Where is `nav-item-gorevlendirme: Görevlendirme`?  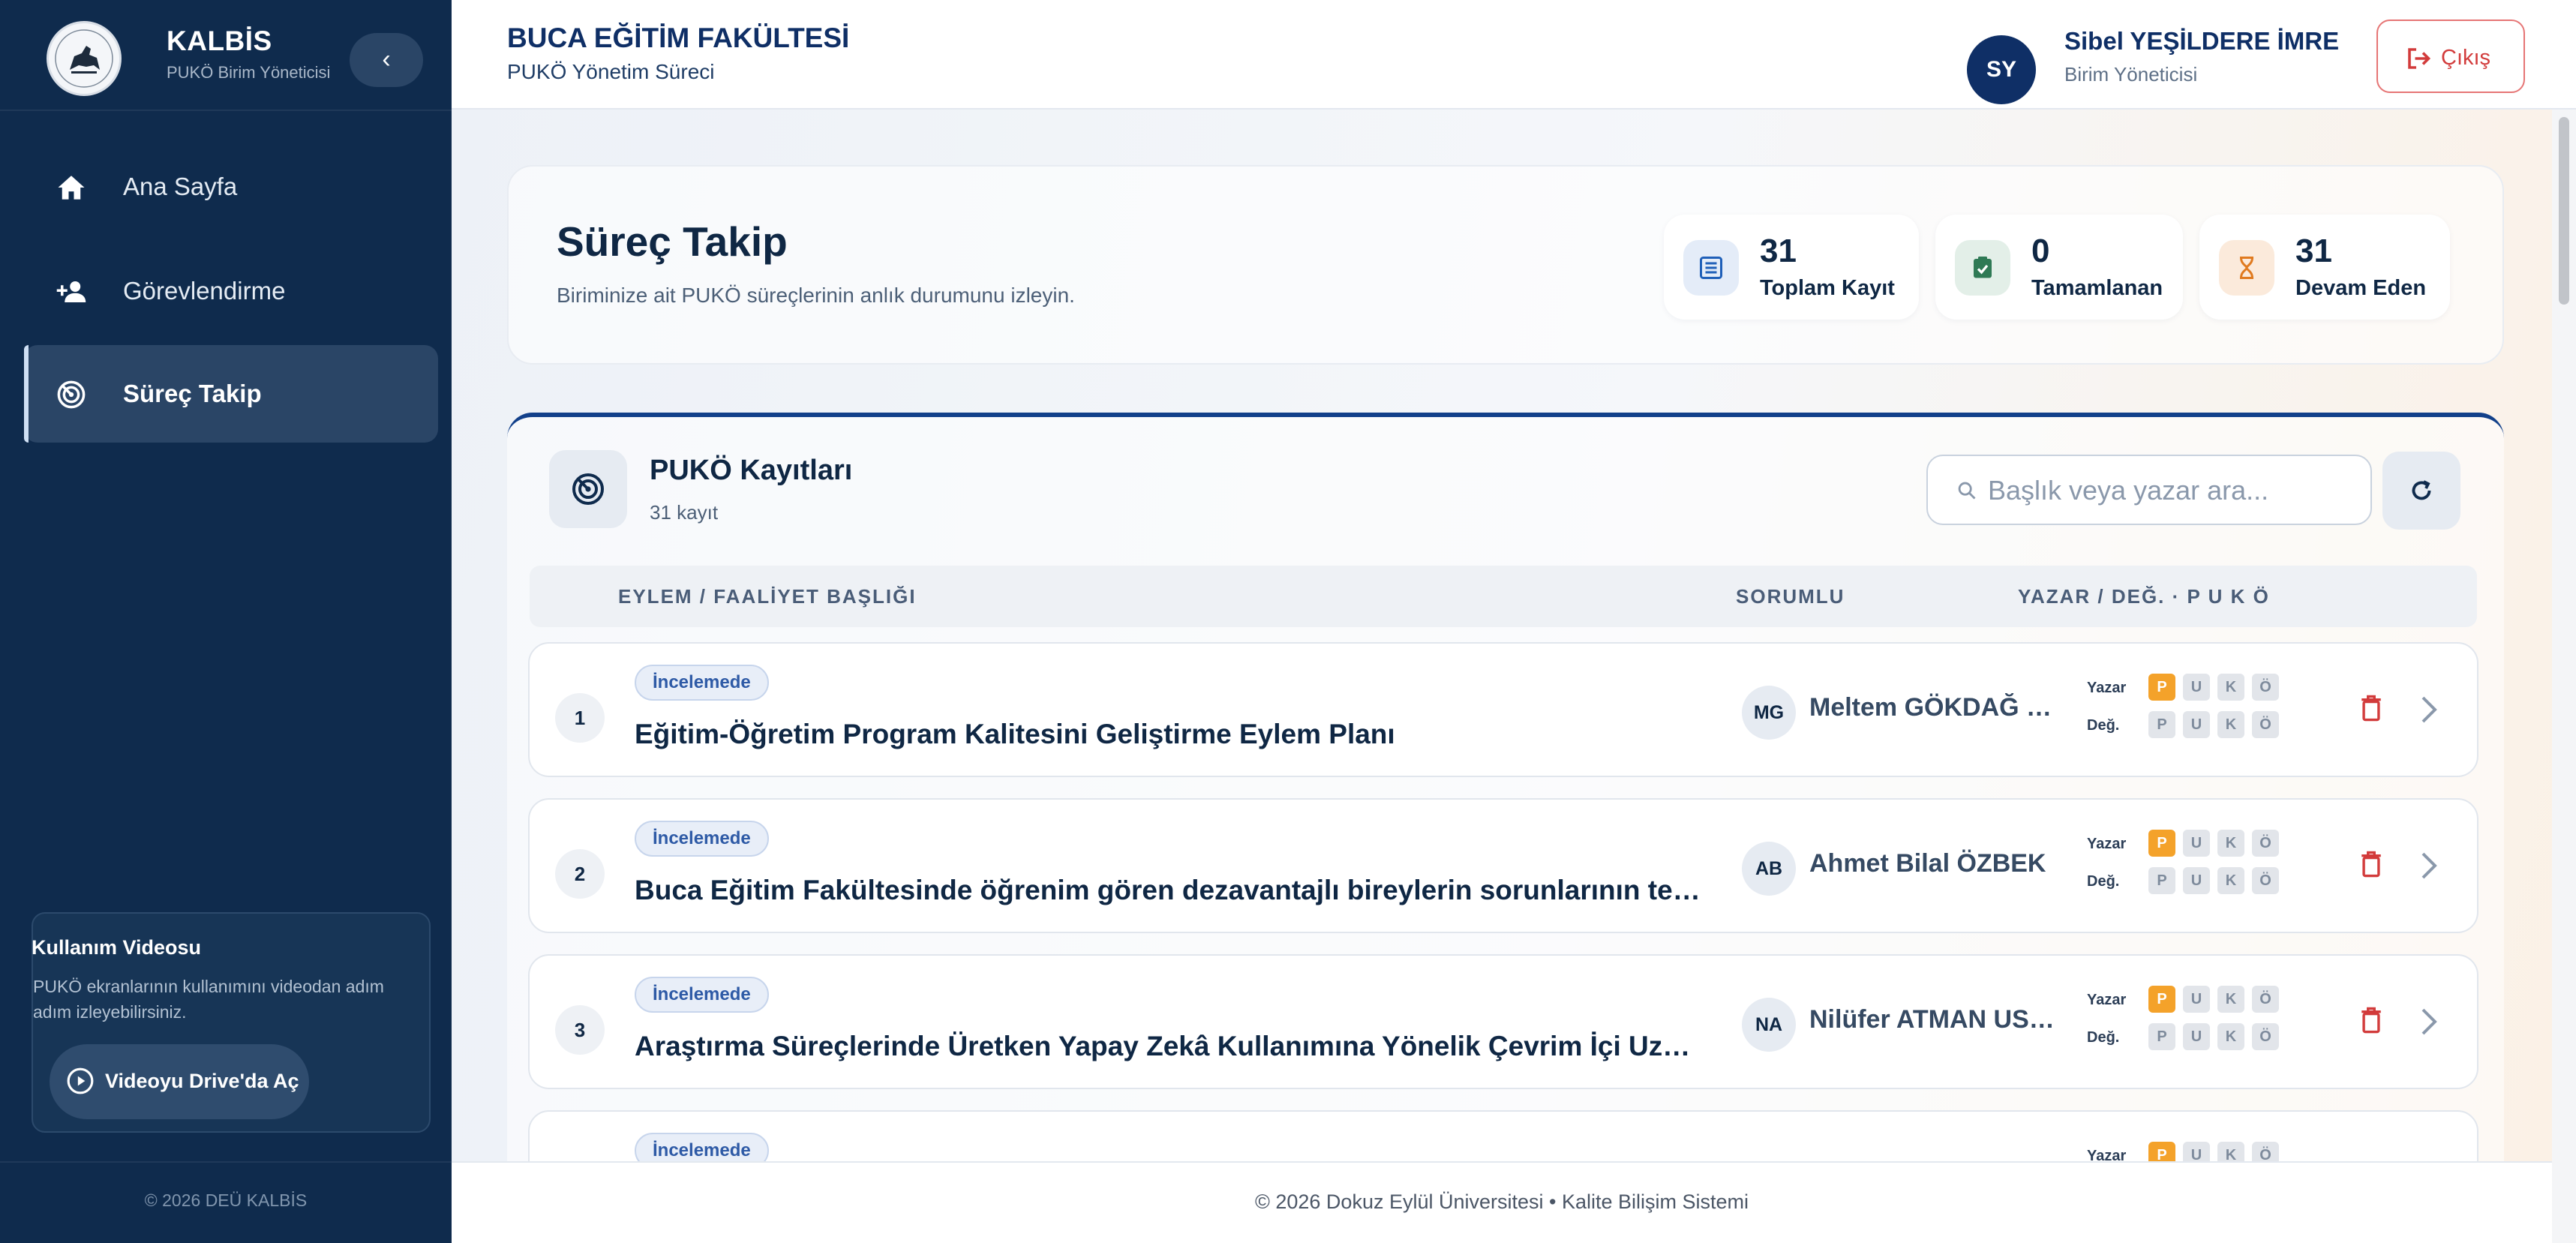 nav-item-gorevlendirme: Görevlendirme is located at coordinates (231, 291).